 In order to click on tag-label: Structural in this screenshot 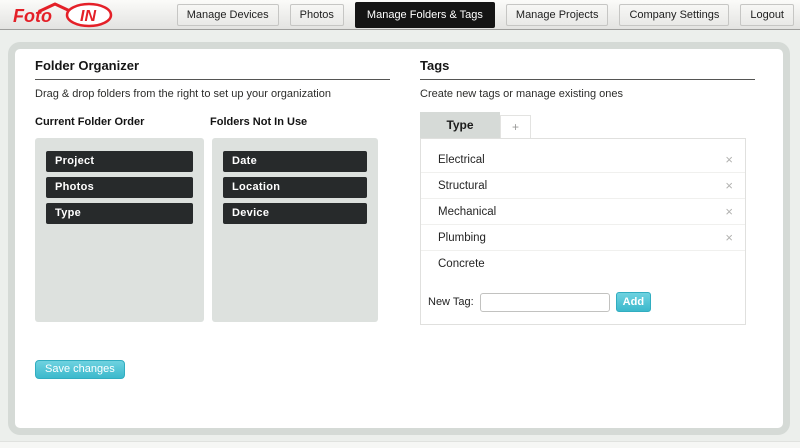, I will do `click(463, 185)`.